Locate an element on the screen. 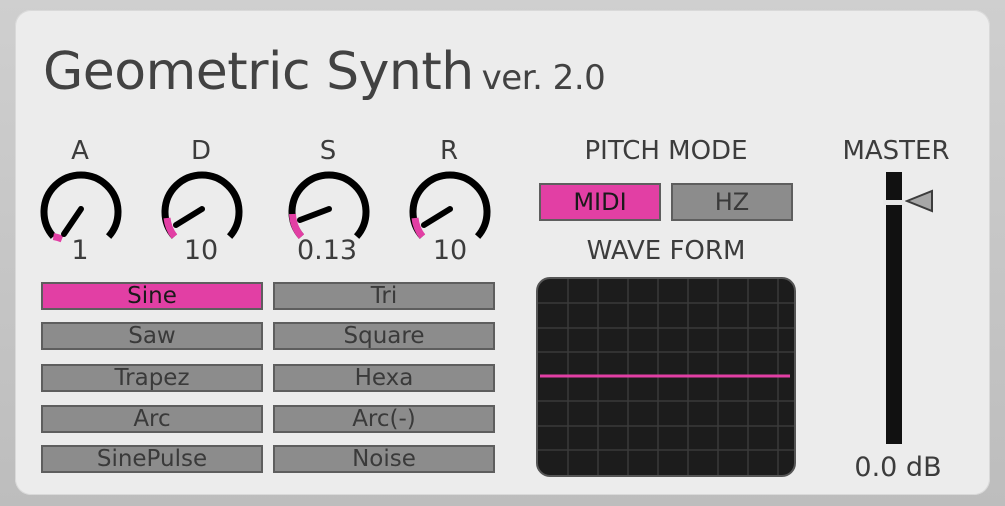 The image size is (1005, 506). release-label: R is located at coordinates (449, 151).